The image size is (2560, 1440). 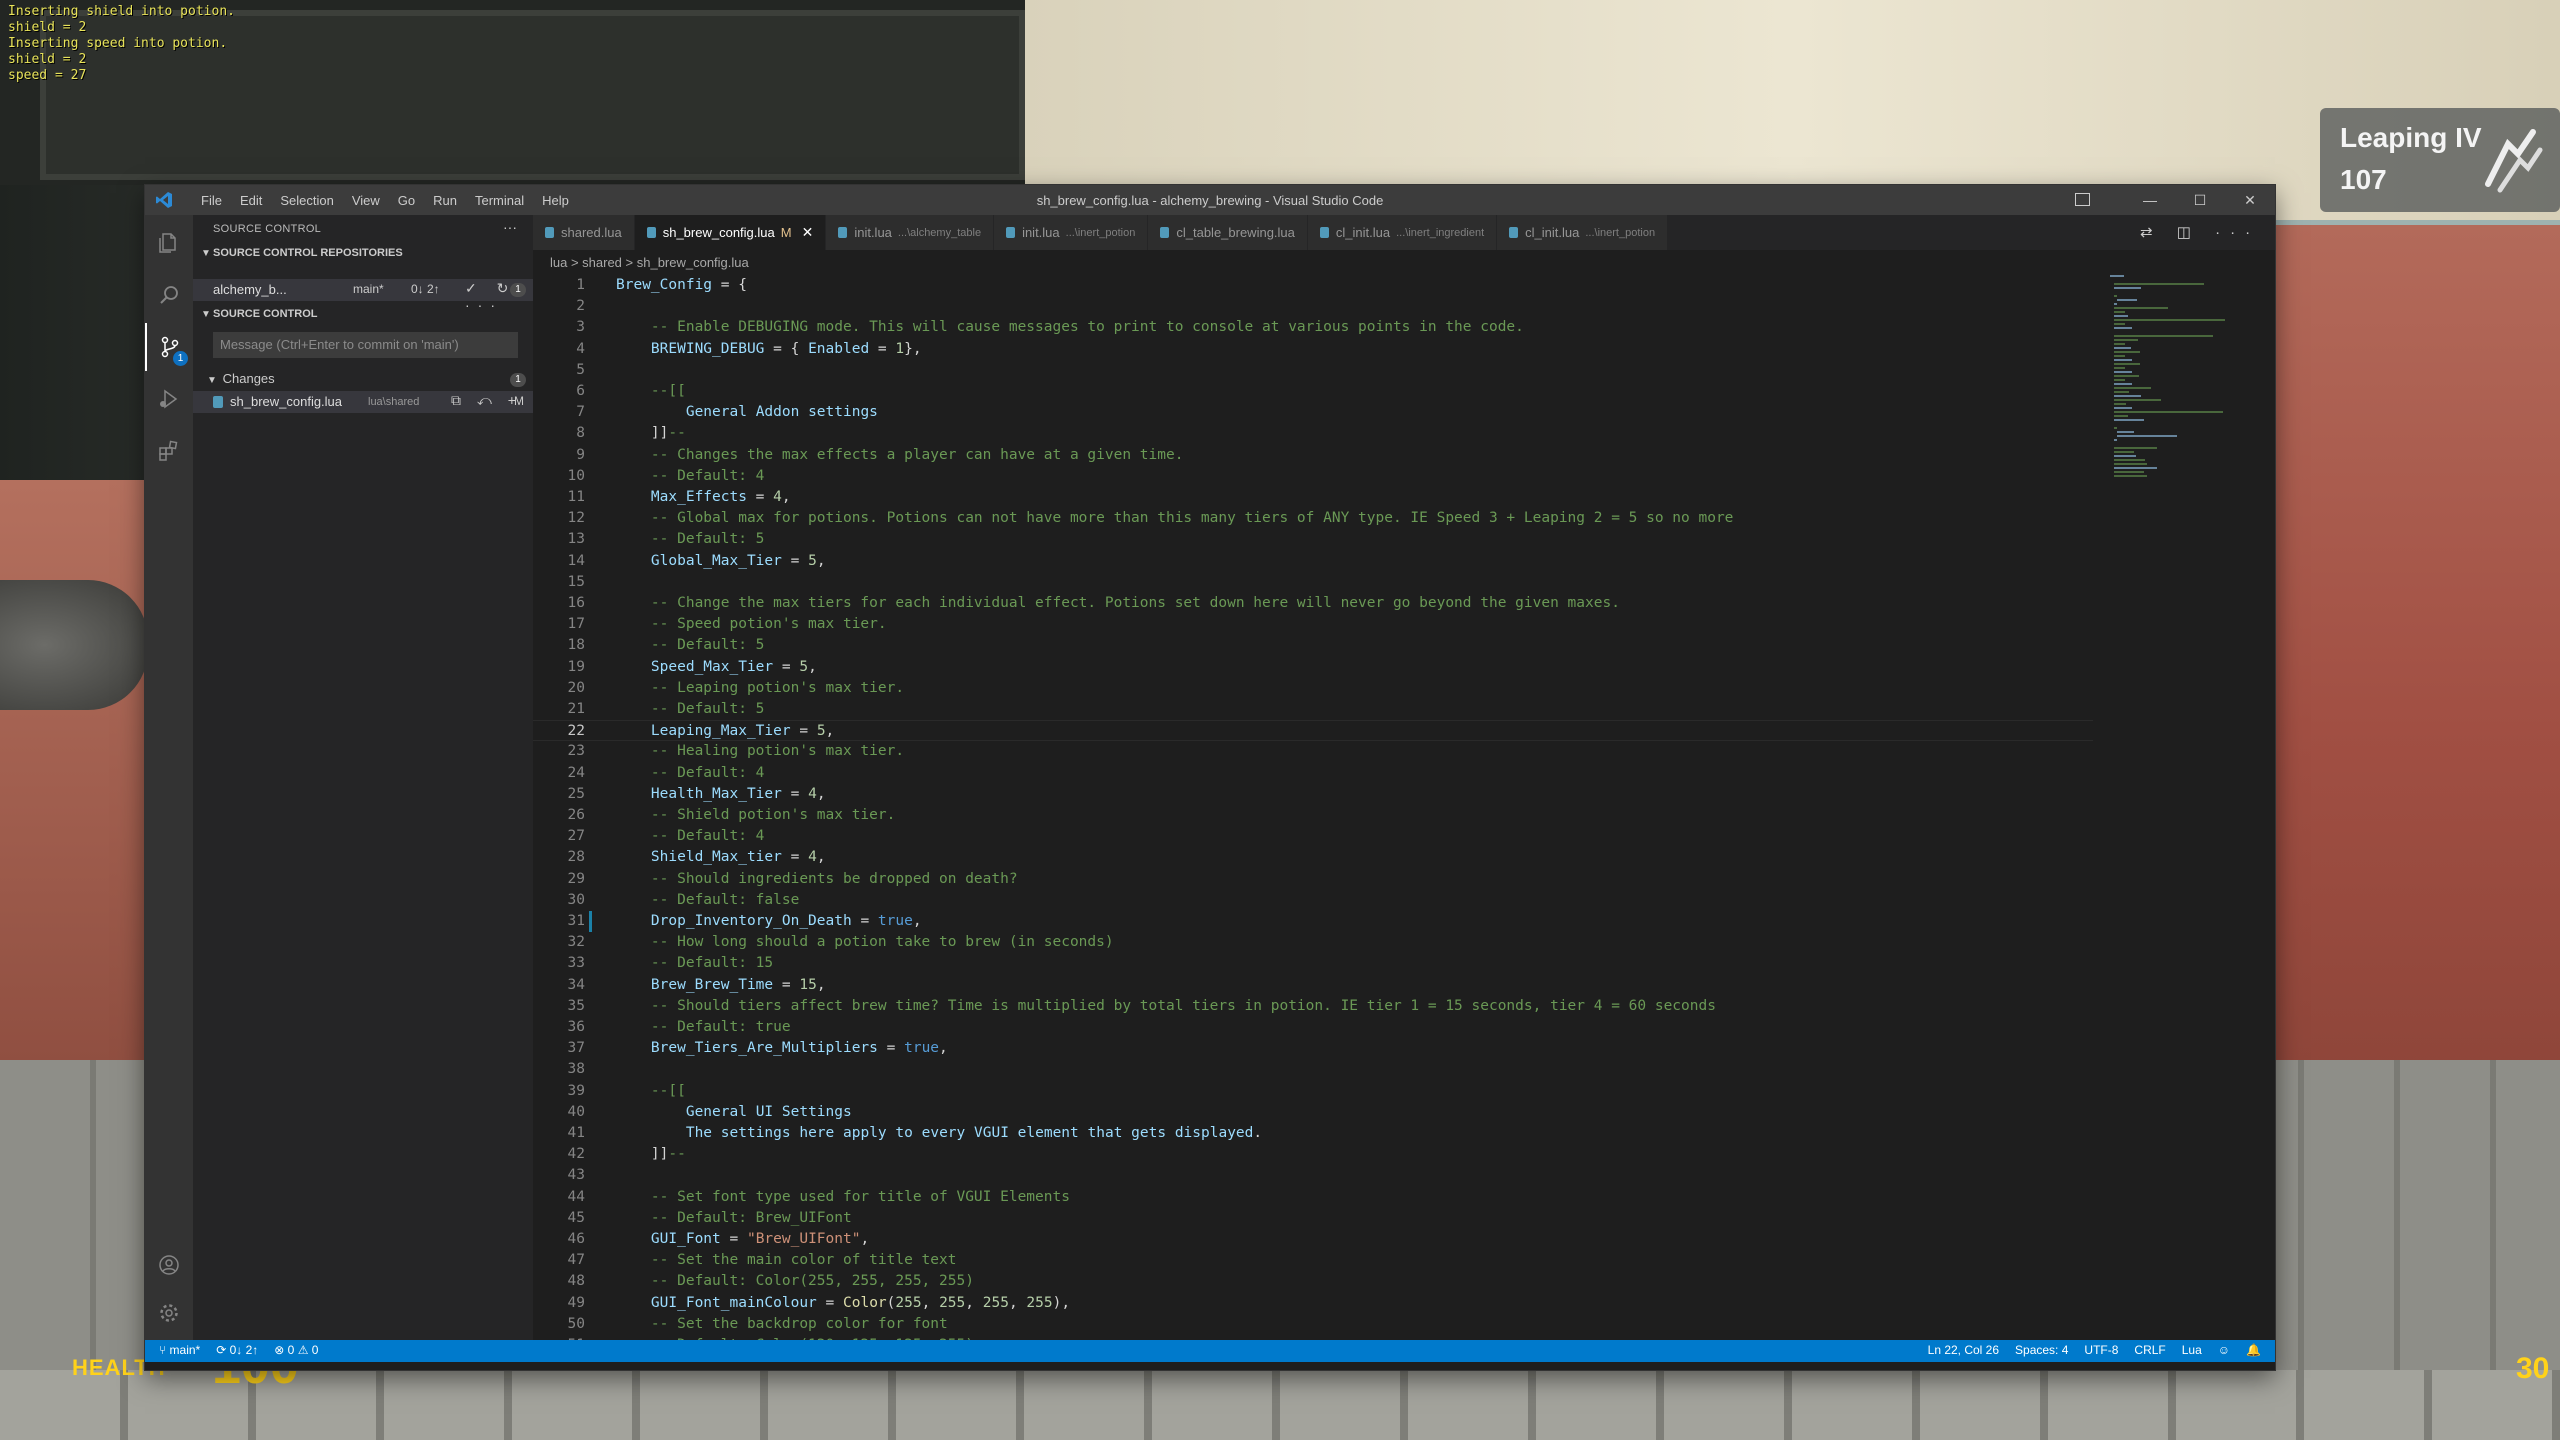 I want to click on code-line: 14 Global_Max_Tier = 5,, so click(x=1313, y=561).